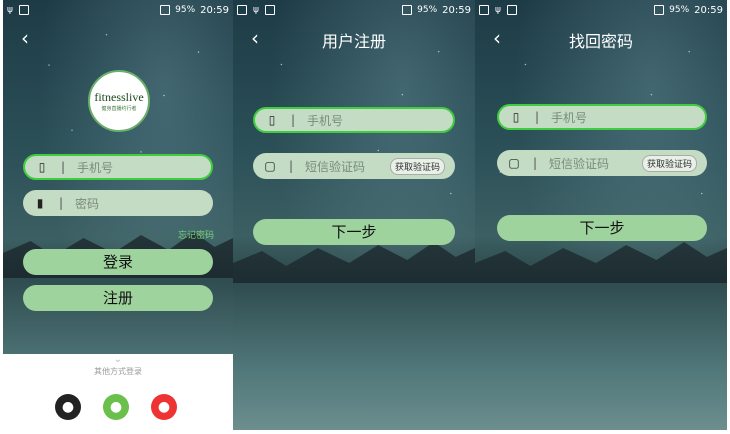 The height and width of the screenshot is (434, 730). What do you see at coordinates (119, 97) in the screenshot?
I see `logo-text: fitnesslive` at bounding box center [119, 97].